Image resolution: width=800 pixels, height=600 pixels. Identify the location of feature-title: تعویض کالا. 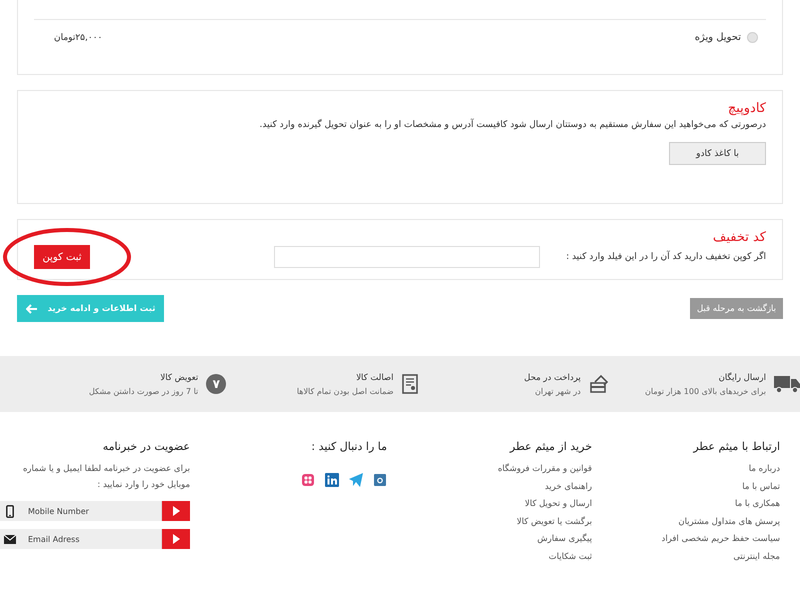
(178, 377).